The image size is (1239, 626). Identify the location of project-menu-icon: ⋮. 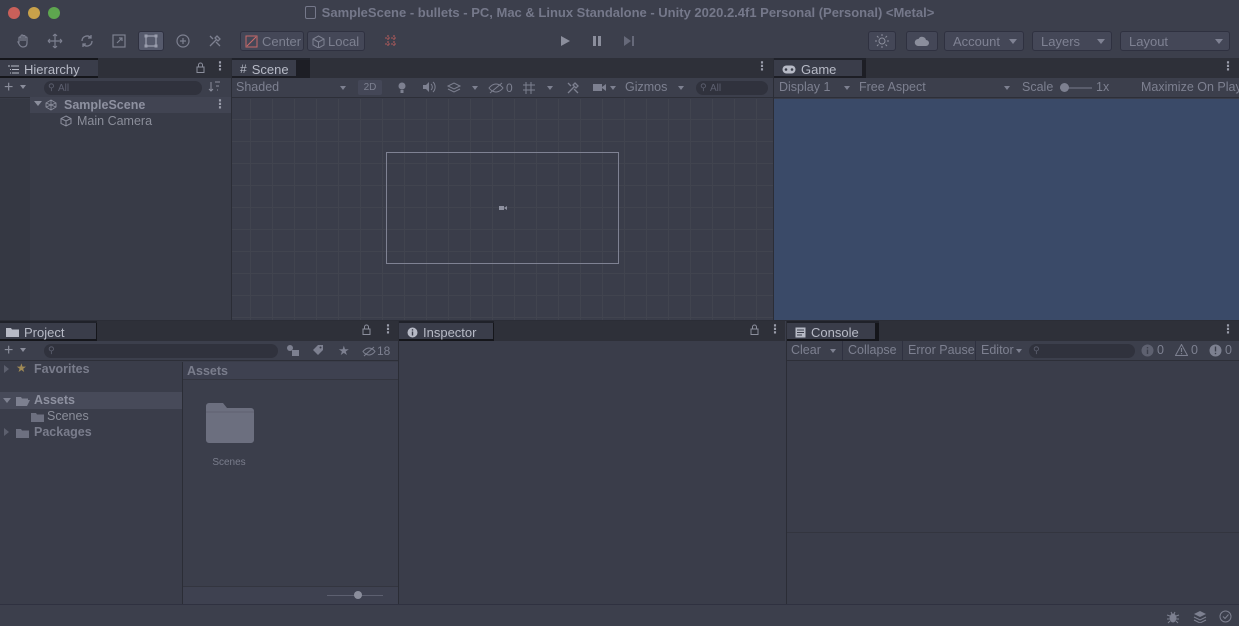
(388, 329).